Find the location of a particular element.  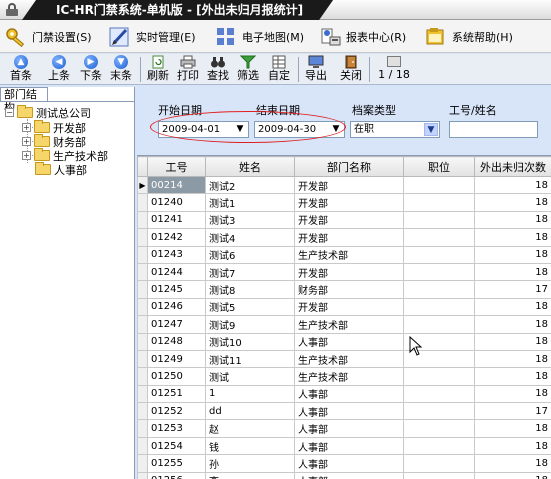

custom-button: 自定 is located at coordinates (279, 69).